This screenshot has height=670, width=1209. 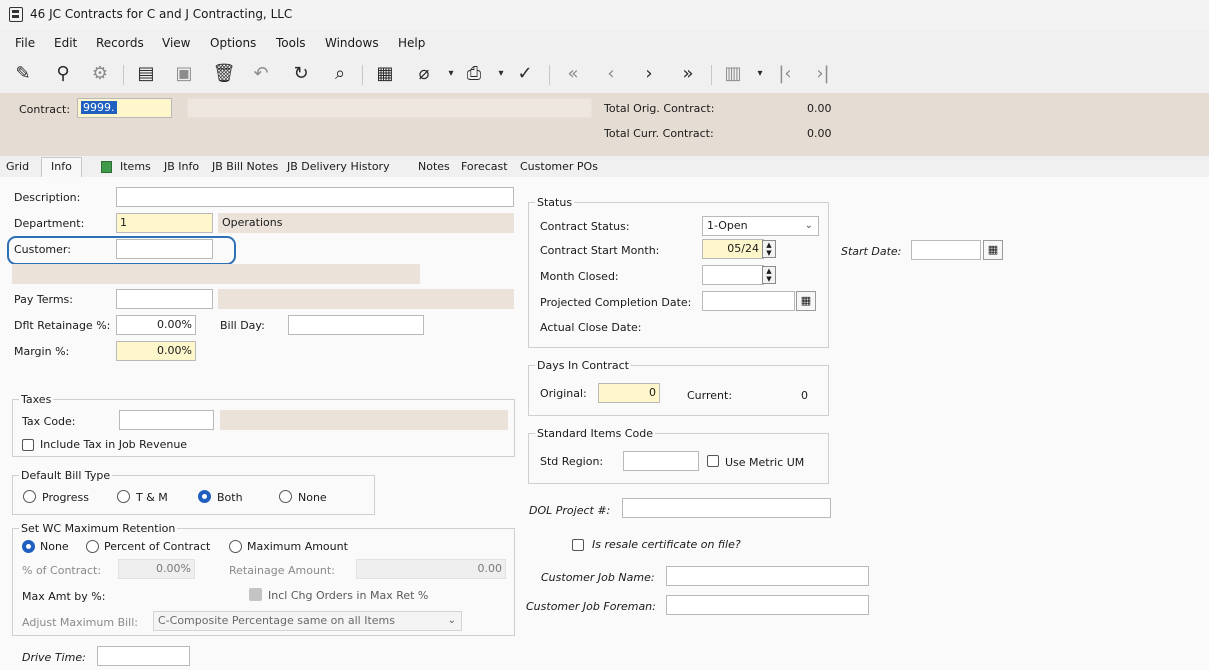 I want to click on menu-help: Help, so click(x=411, y=43).